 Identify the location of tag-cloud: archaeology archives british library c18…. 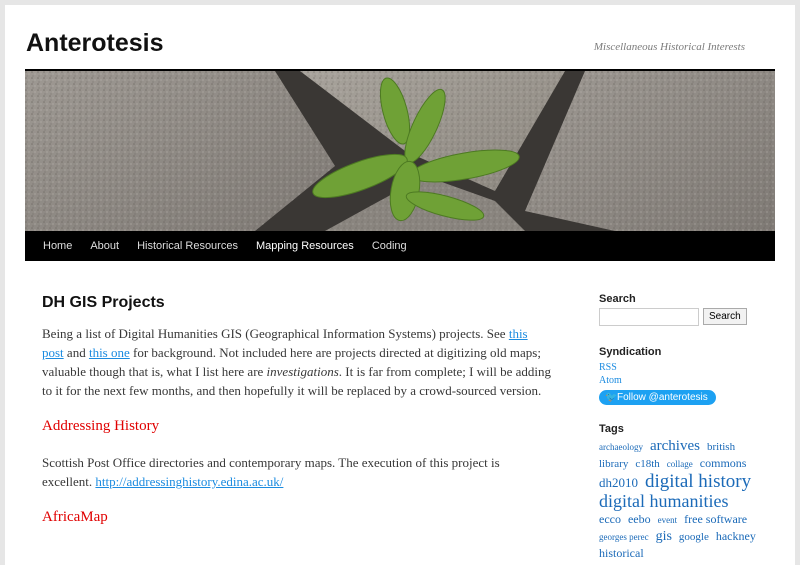
(679, 500).